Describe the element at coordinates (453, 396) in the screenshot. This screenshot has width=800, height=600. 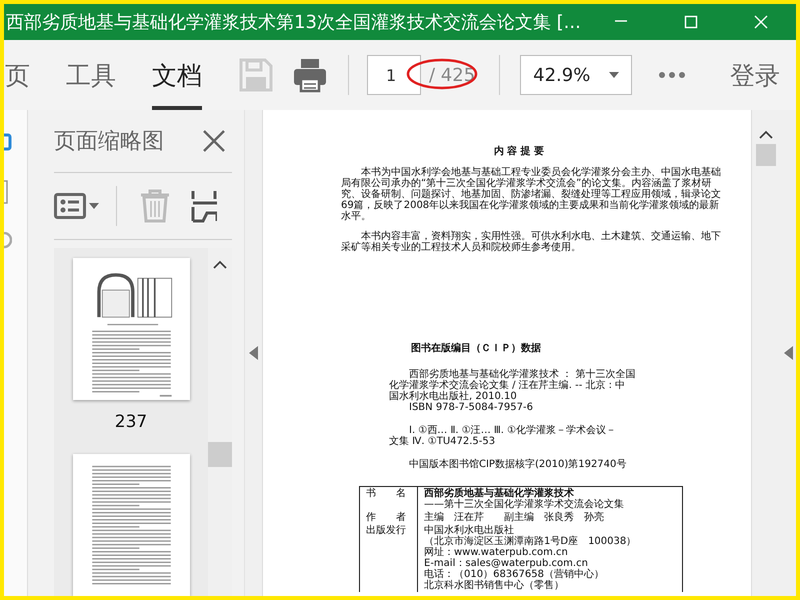
I see `text-line: 国水利水电出版社, 2010.10` at that location.